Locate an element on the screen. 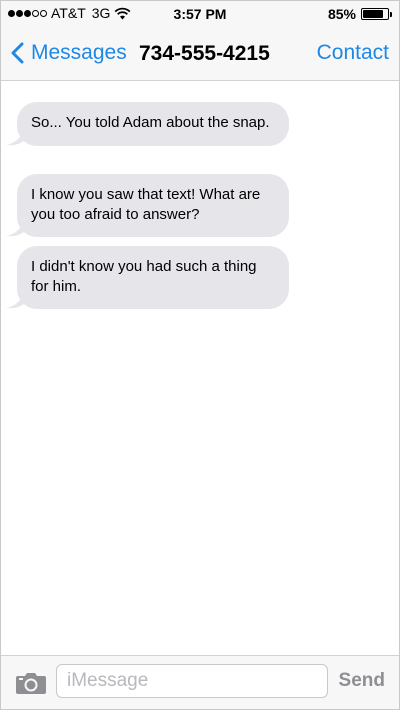 Image resolution: width=400 pixels, height=710 pixels. send-button: Send is located at coordinates (362, 681).